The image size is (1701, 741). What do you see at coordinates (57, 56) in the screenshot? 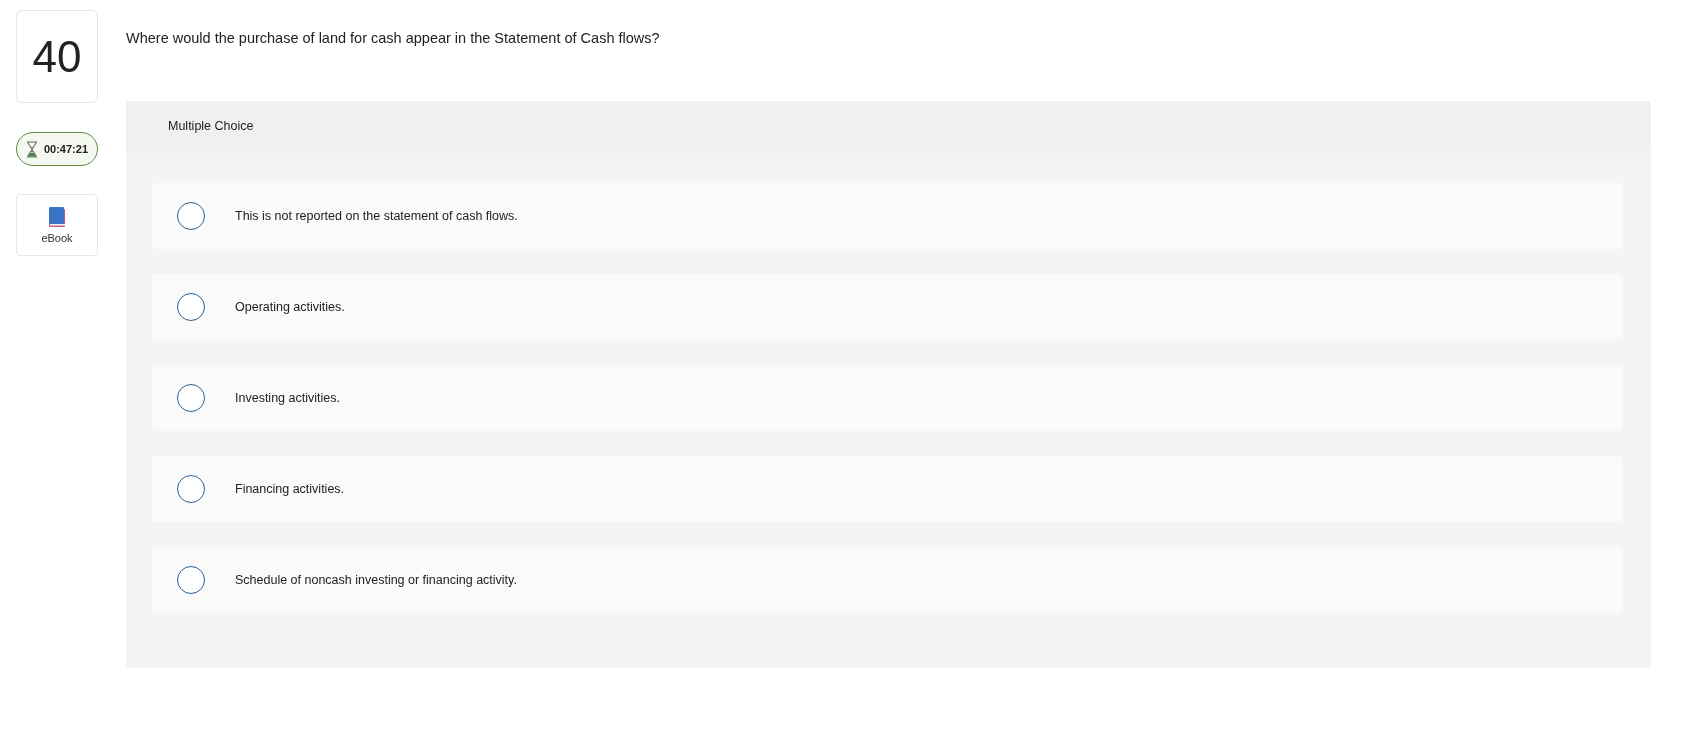
I see `question-number: 40` at bounding box center [57, 56].